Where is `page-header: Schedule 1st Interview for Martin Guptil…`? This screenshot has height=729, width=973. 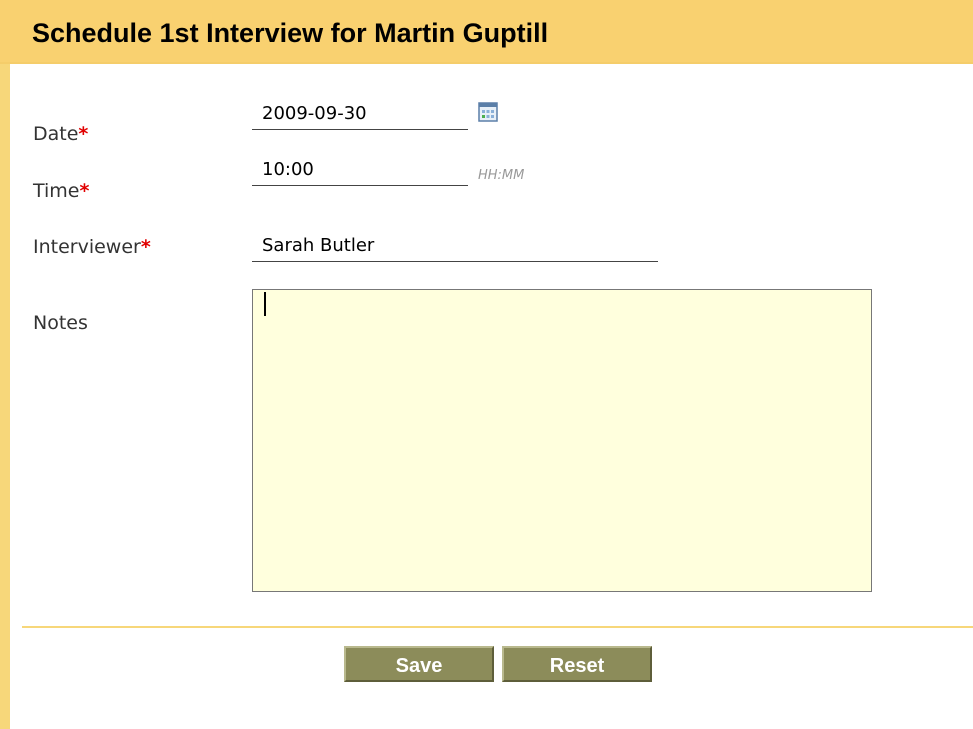 page-header: Schedule 1st Interview for Martin Guptil… is located at coordinates (486, 32).